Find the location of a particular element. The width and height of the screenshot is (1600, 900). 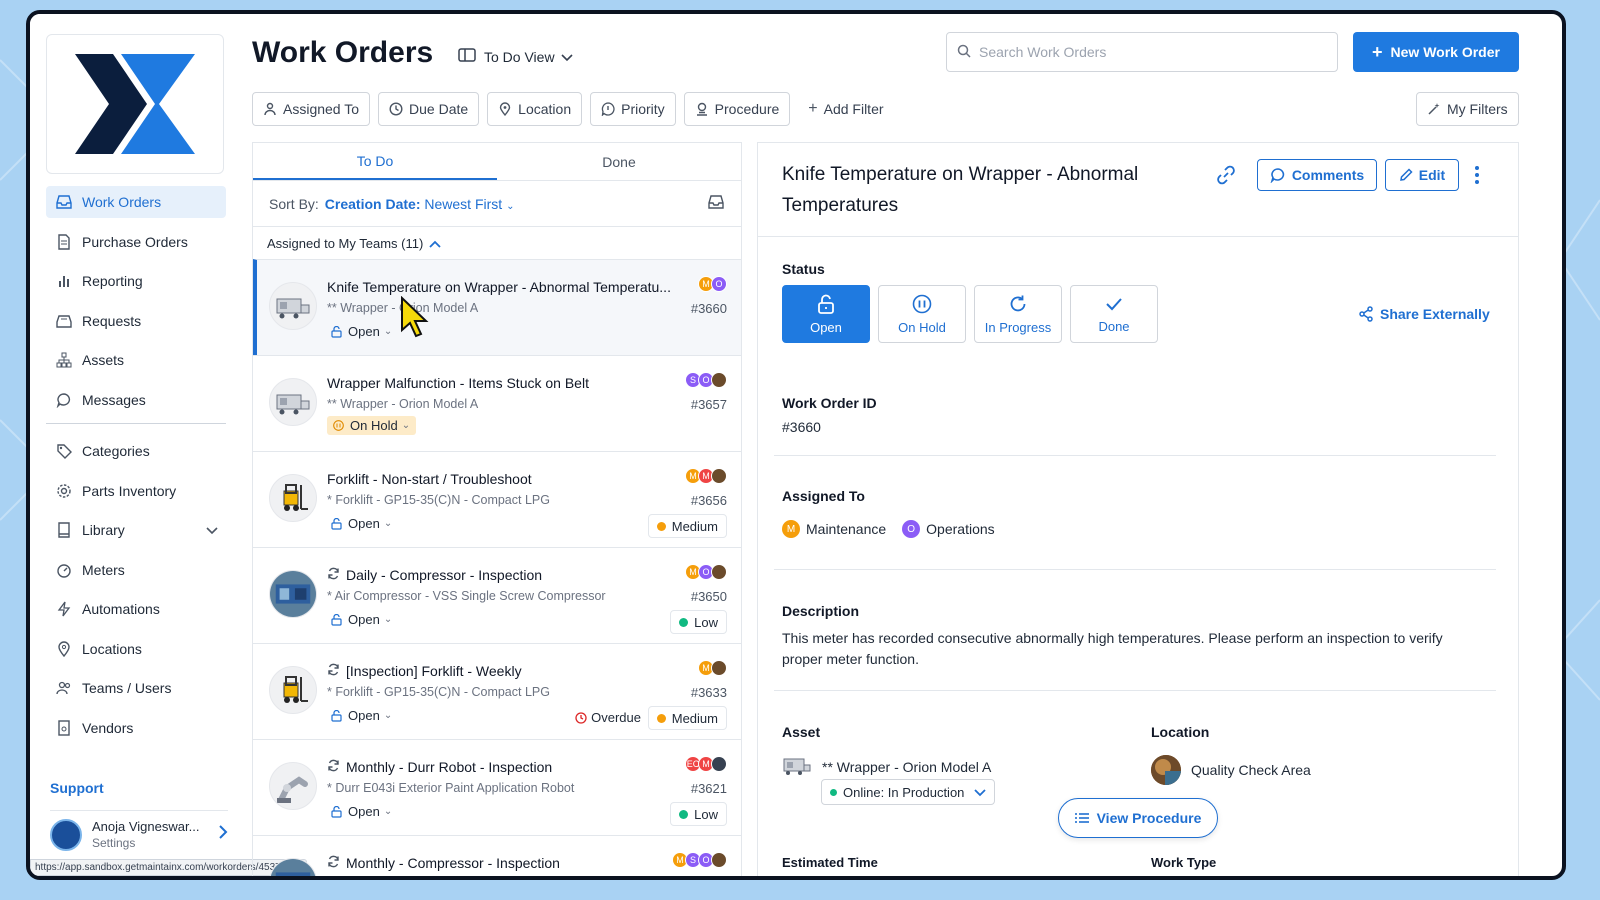

filter-due-date: Due Date is located at coordinates (429, 109).